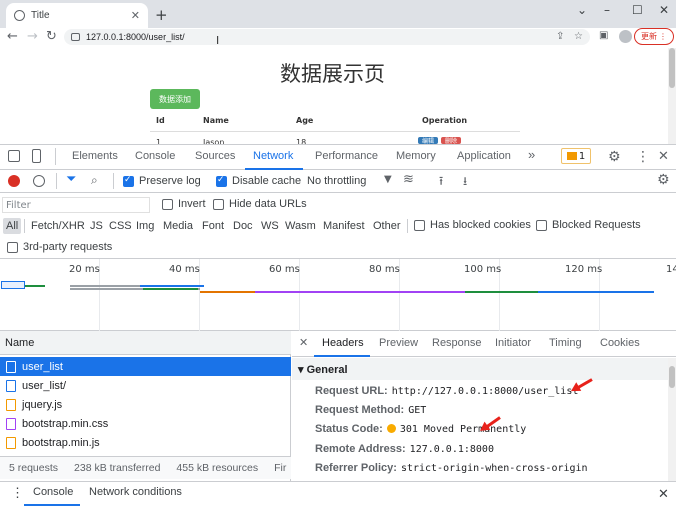 This screenshot has width=676, height=511. I want to click on type-filter-manifest: Manifest, so click(344, 226).